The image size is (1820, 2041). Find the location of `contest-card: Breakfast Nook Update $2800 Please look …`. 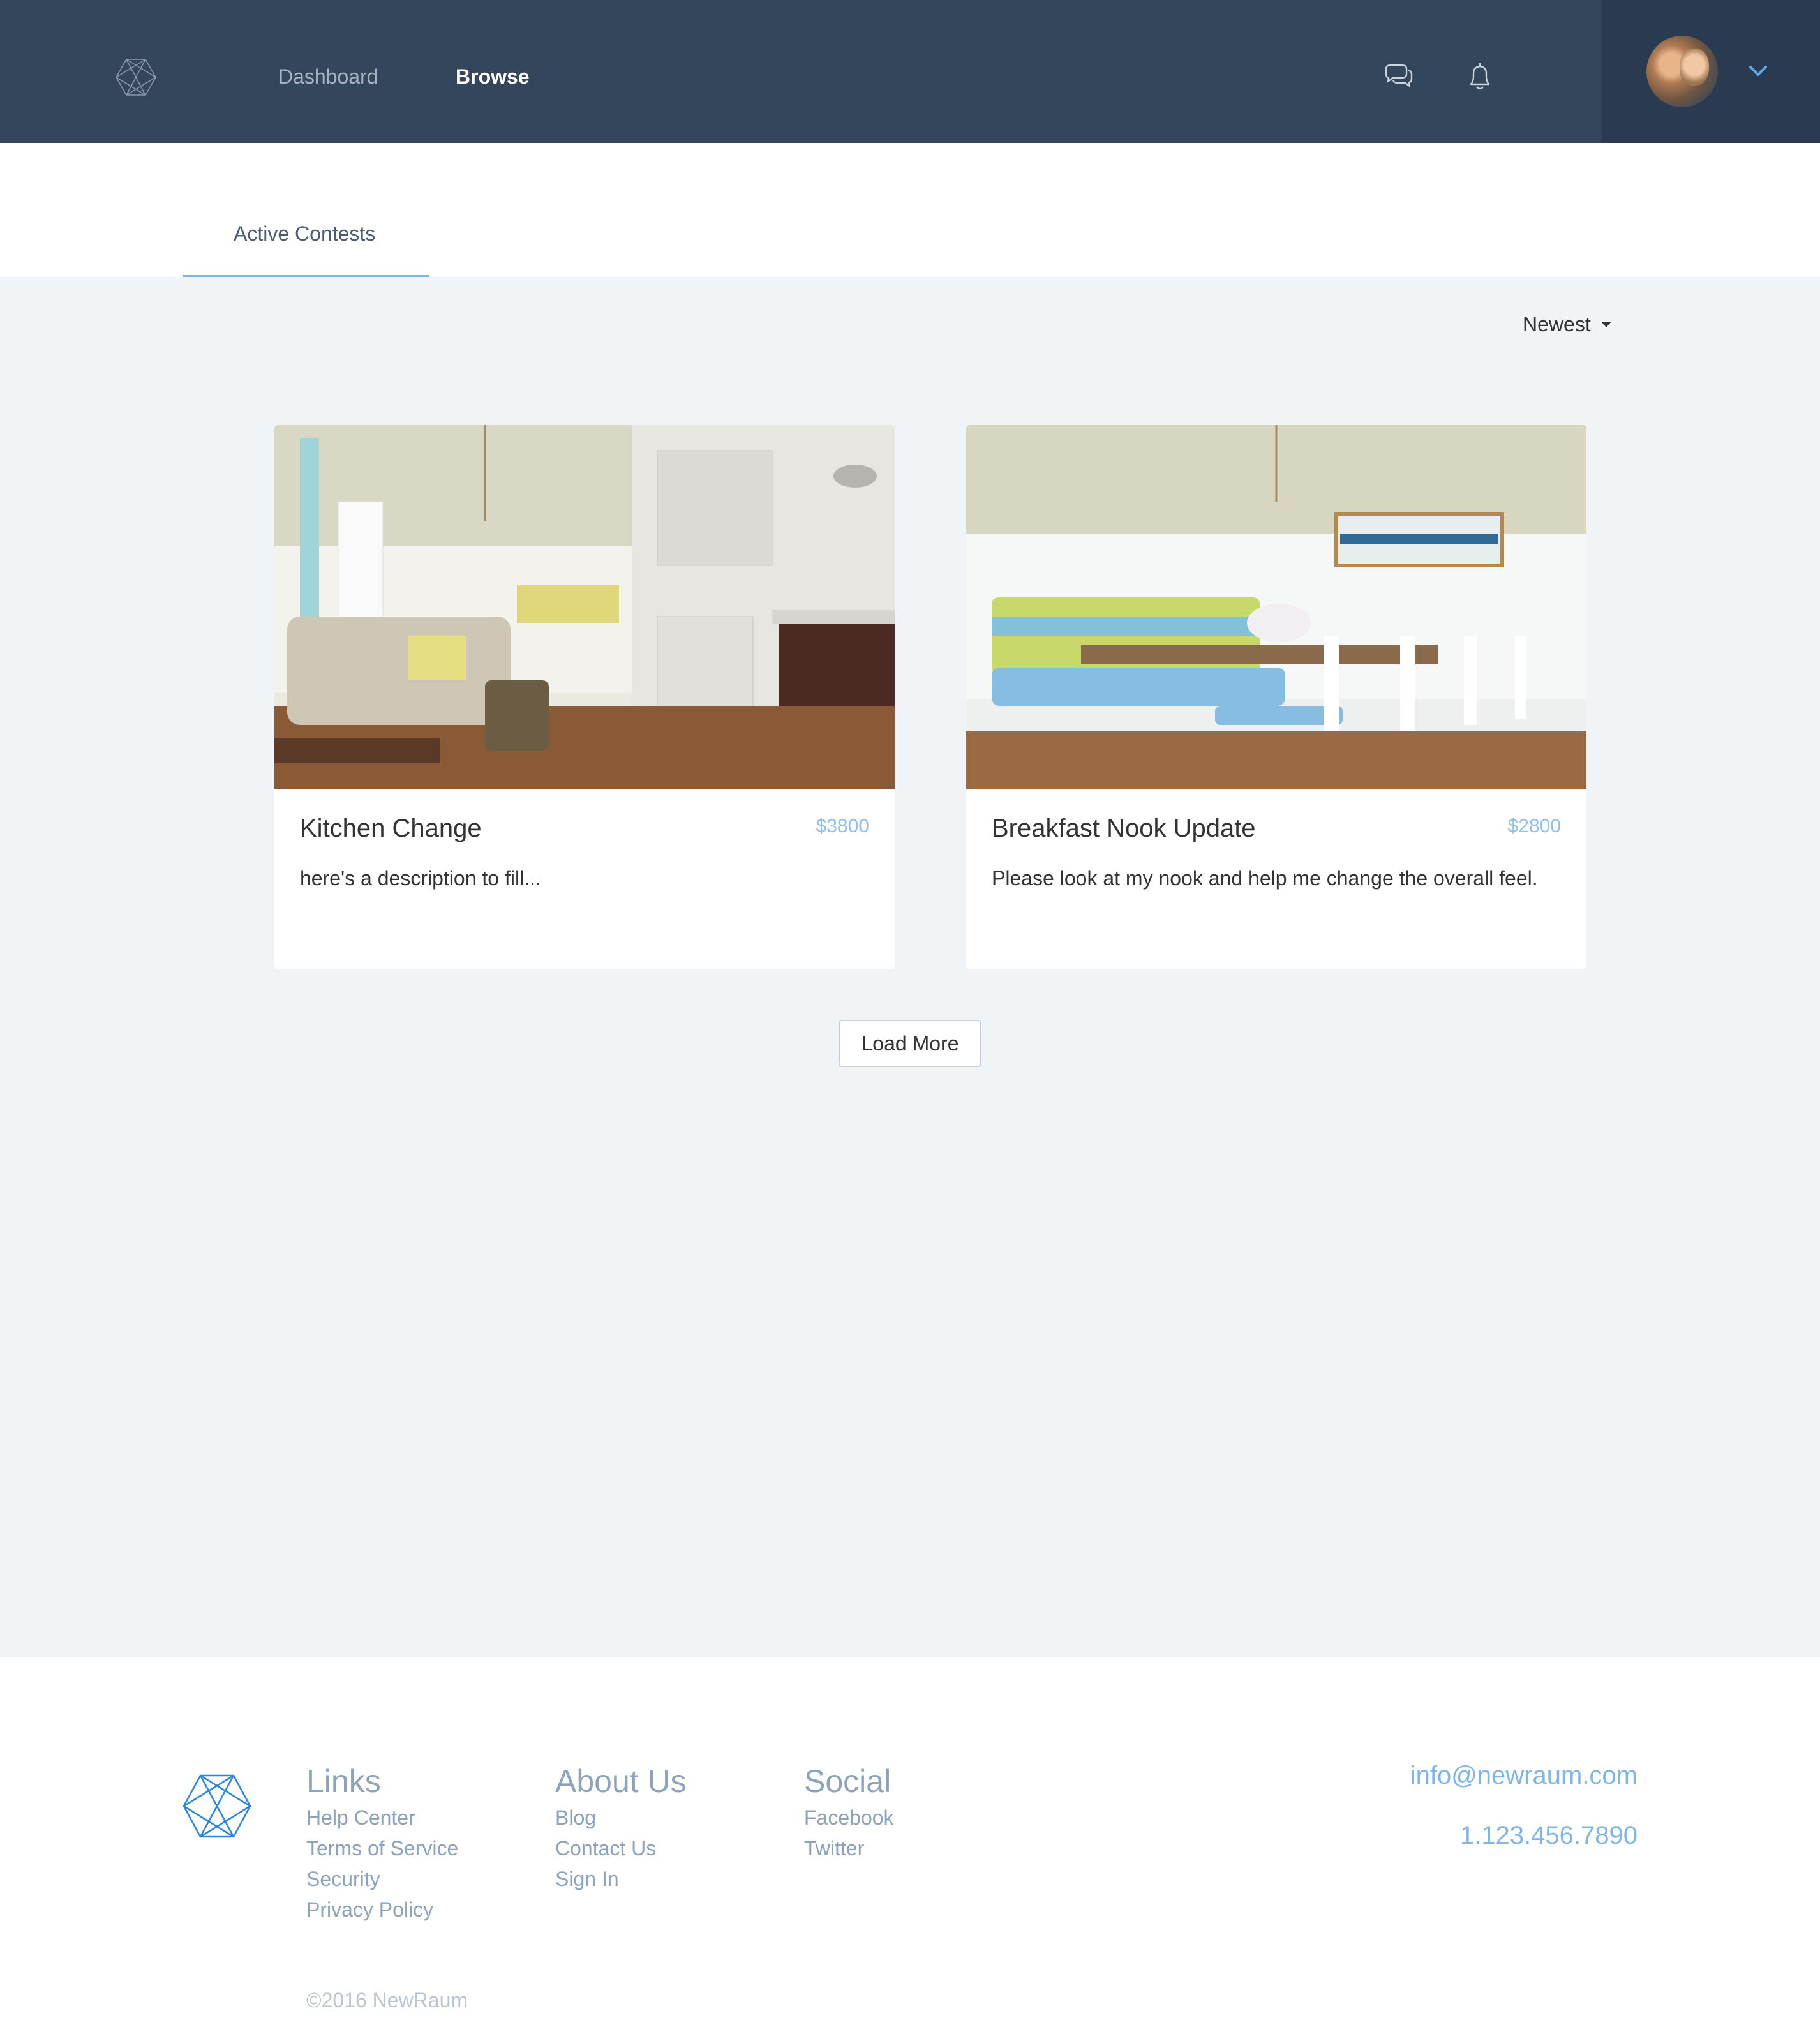

contest-card: Breakfast Nook Update $2800 Please look … is located at coordinates (1276, 697).